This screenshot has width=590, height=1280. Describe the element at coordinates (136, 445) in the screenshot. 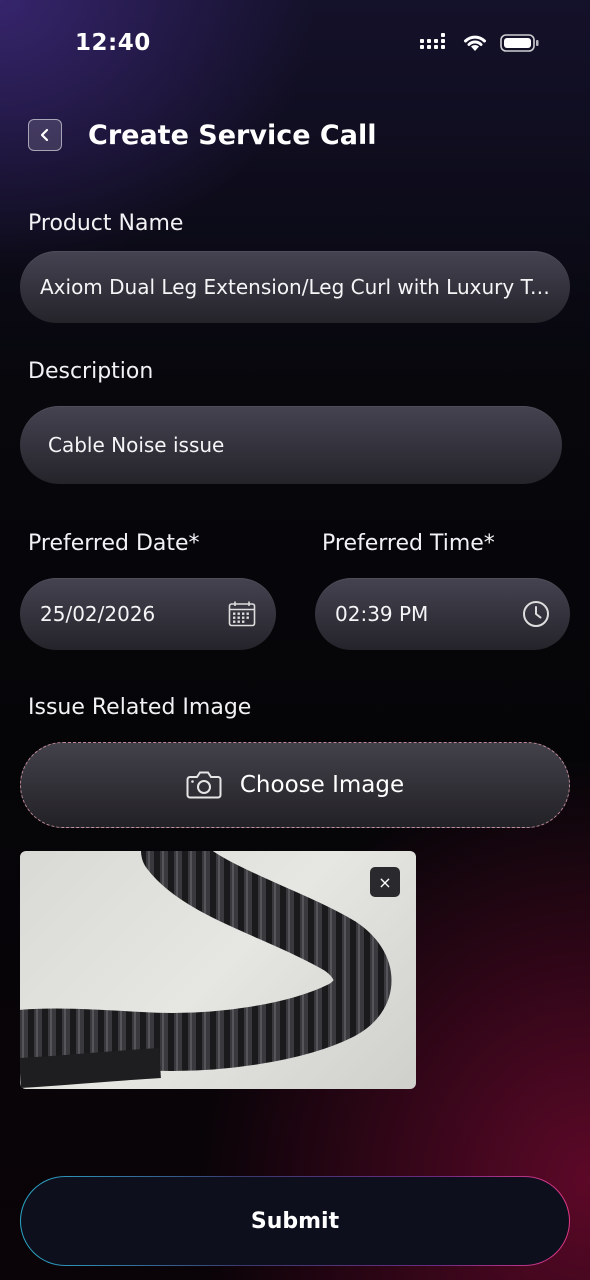

I see `description-value: Cable Noise issue` at that location.